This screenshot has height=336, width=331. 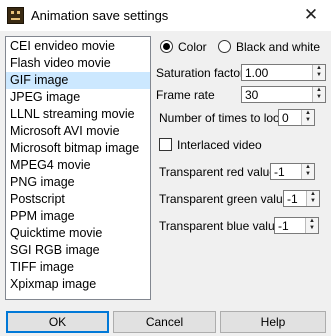 What do you see at coordinates (78, 199) in the screenshot?
I see `list-item: Postscript` at bounding box center [78, 199].